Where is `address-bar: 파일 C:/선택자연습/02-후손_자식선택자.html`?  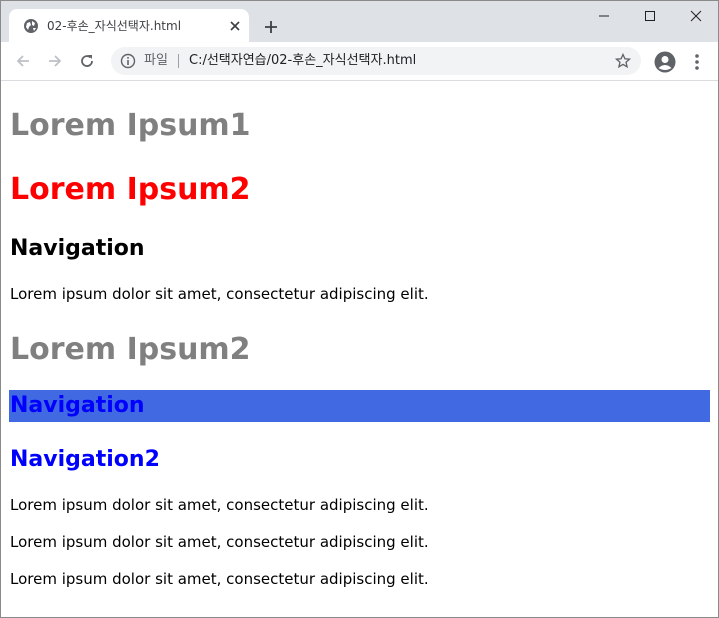 address-bar: 파일 C:/선택자연습/02-후손_자식선택자.html is located at coordinates (376, 61).